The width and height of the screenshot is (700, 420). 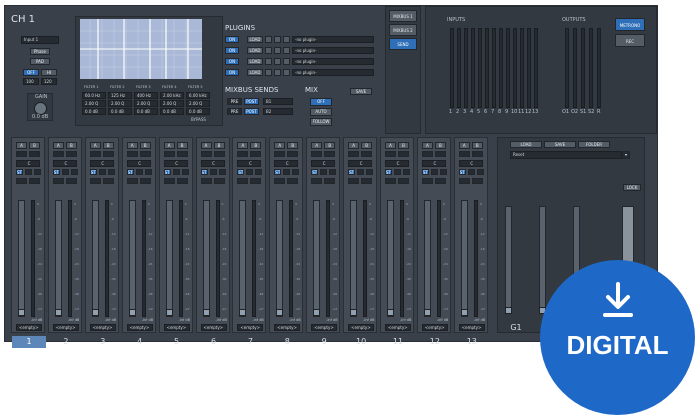 What do you see at coordinates (403, 16) in the screenshot?
I see `mixbus-1-button: MIXBUS 1` at bounding box center [403, 16].